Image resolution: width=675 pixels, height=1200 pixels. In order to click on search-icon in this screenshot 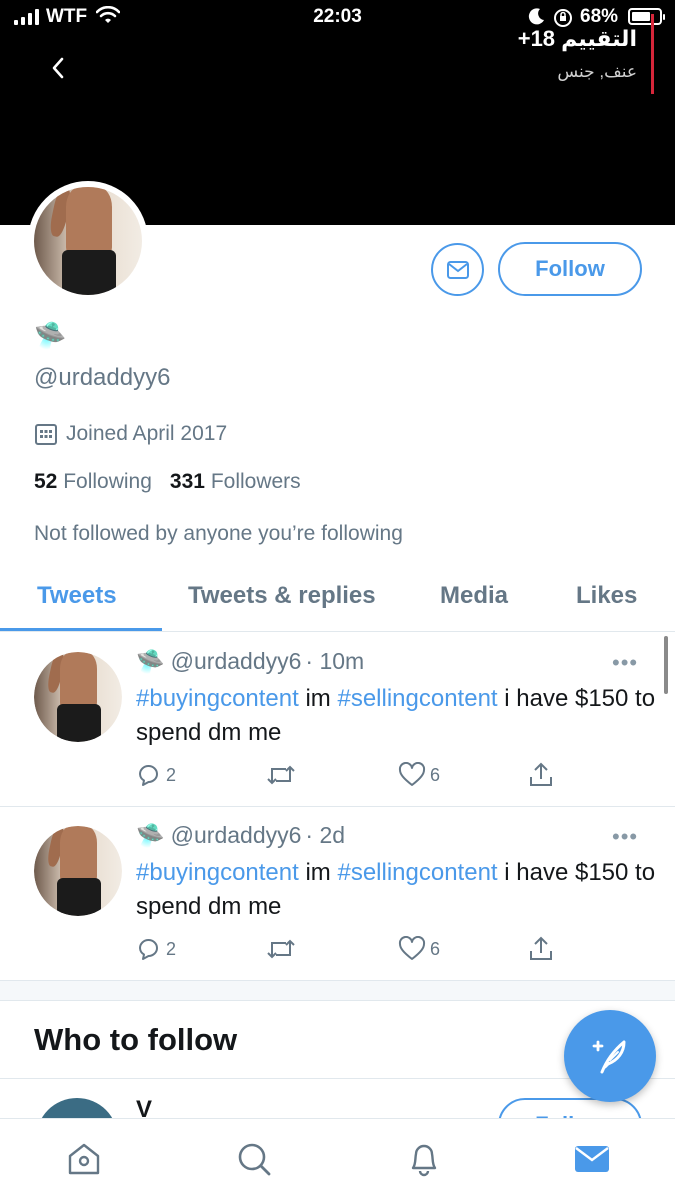, I will do `click(254, 1159)`.